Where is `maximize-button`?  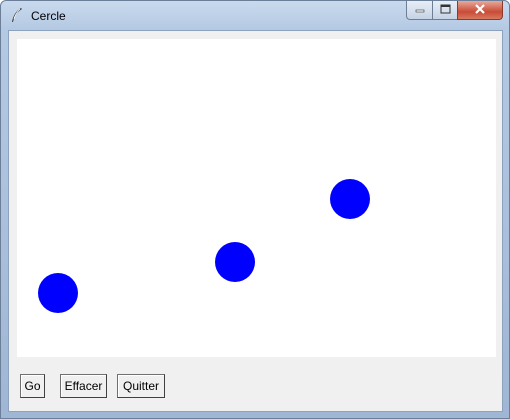 maximize-button is located at coordinates (444, 10).